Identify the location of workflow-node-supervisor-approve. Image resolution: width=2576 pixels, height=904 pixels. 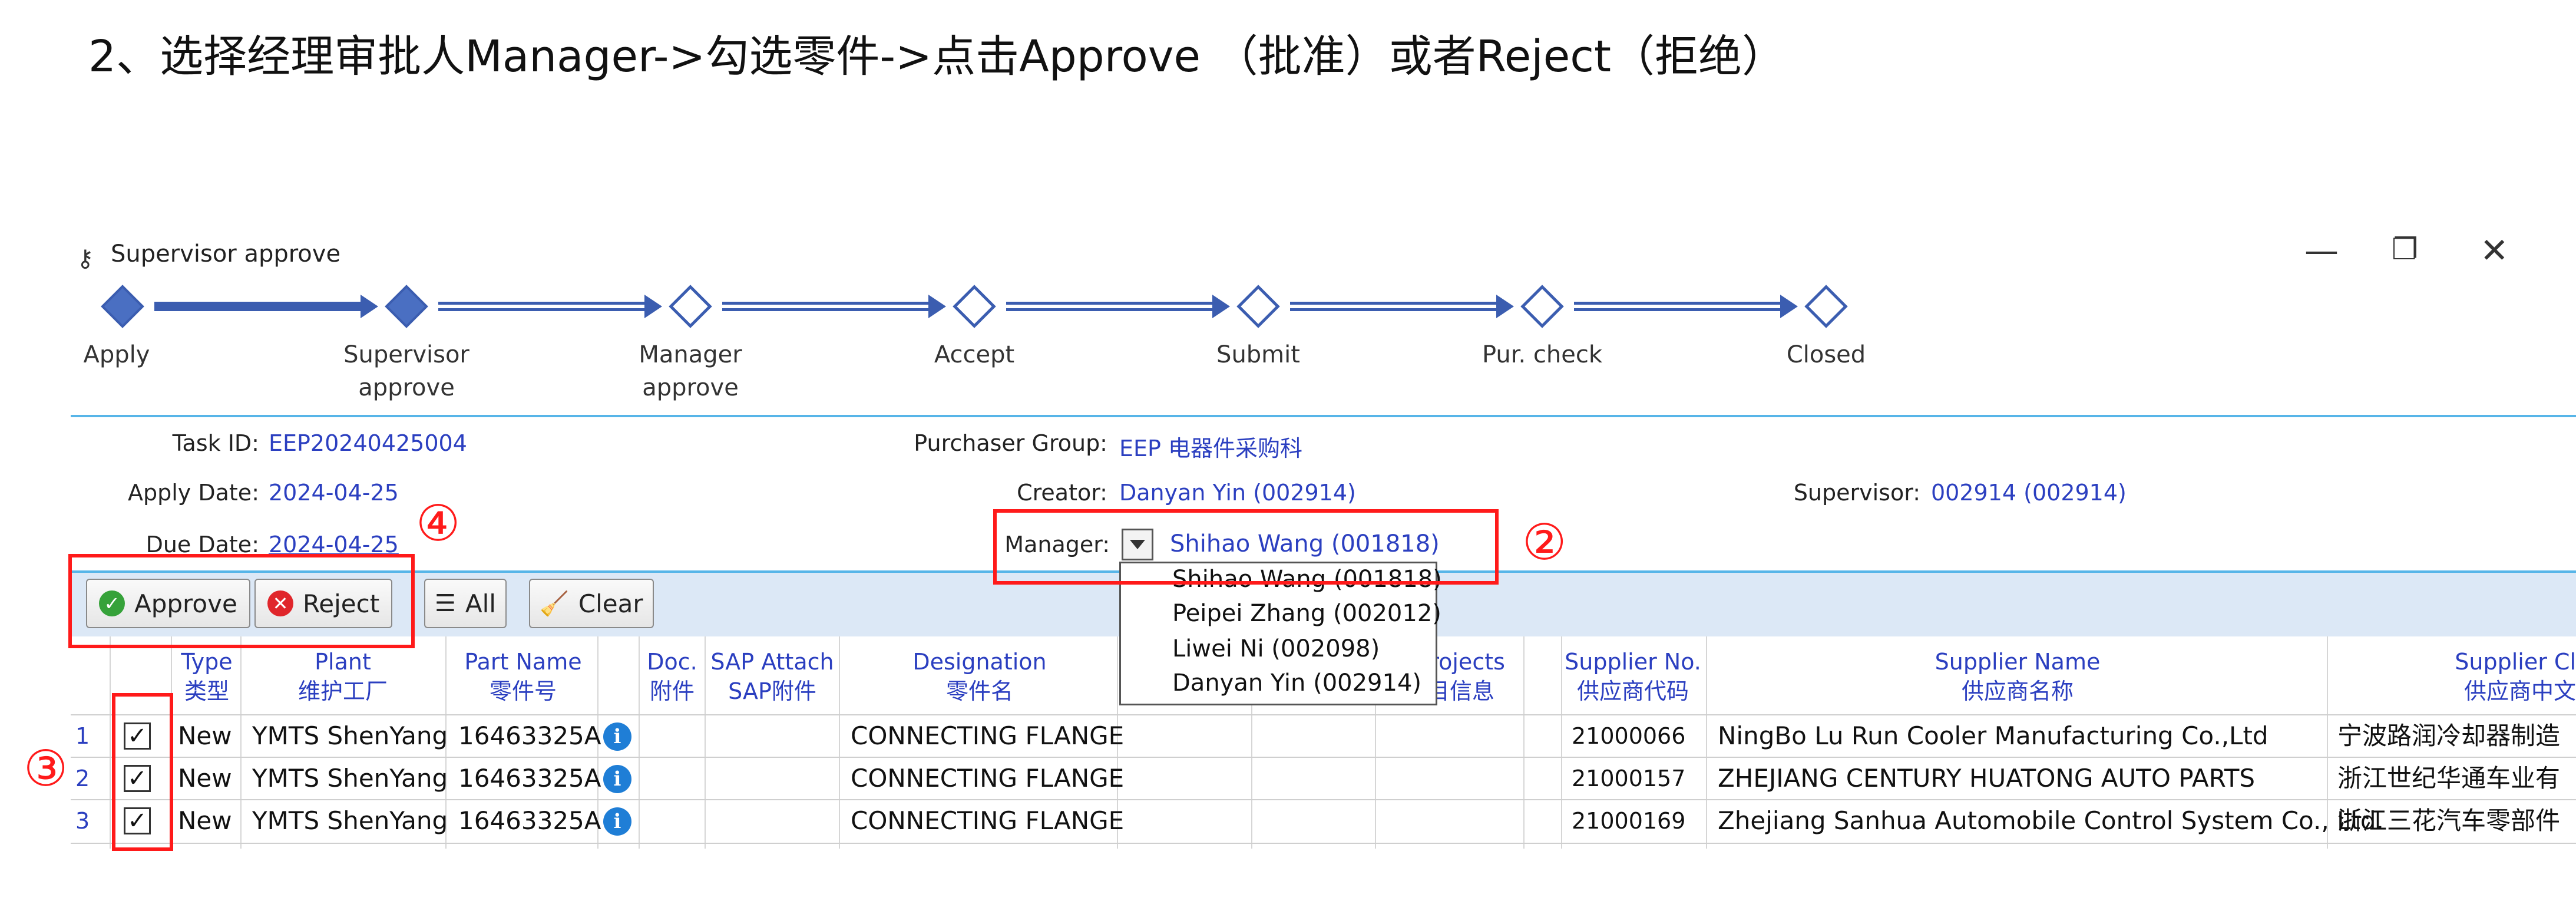
(406, 306).